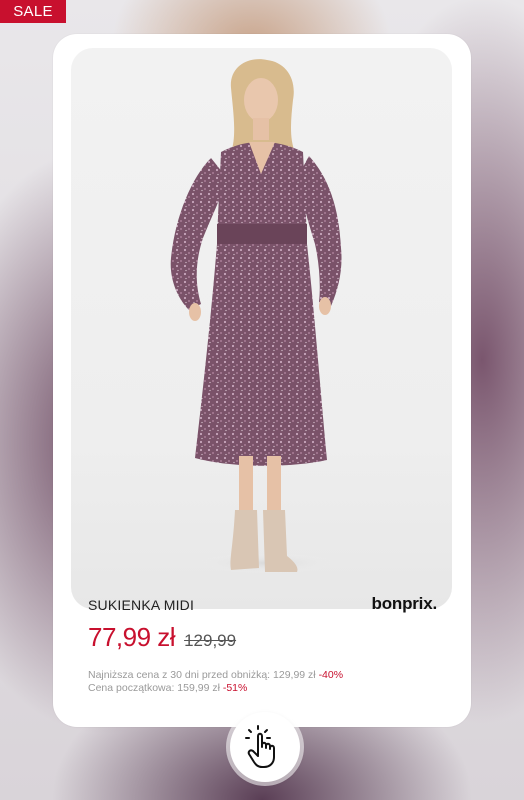  I want to click on sale-badge: SALE, so click(33, 11).